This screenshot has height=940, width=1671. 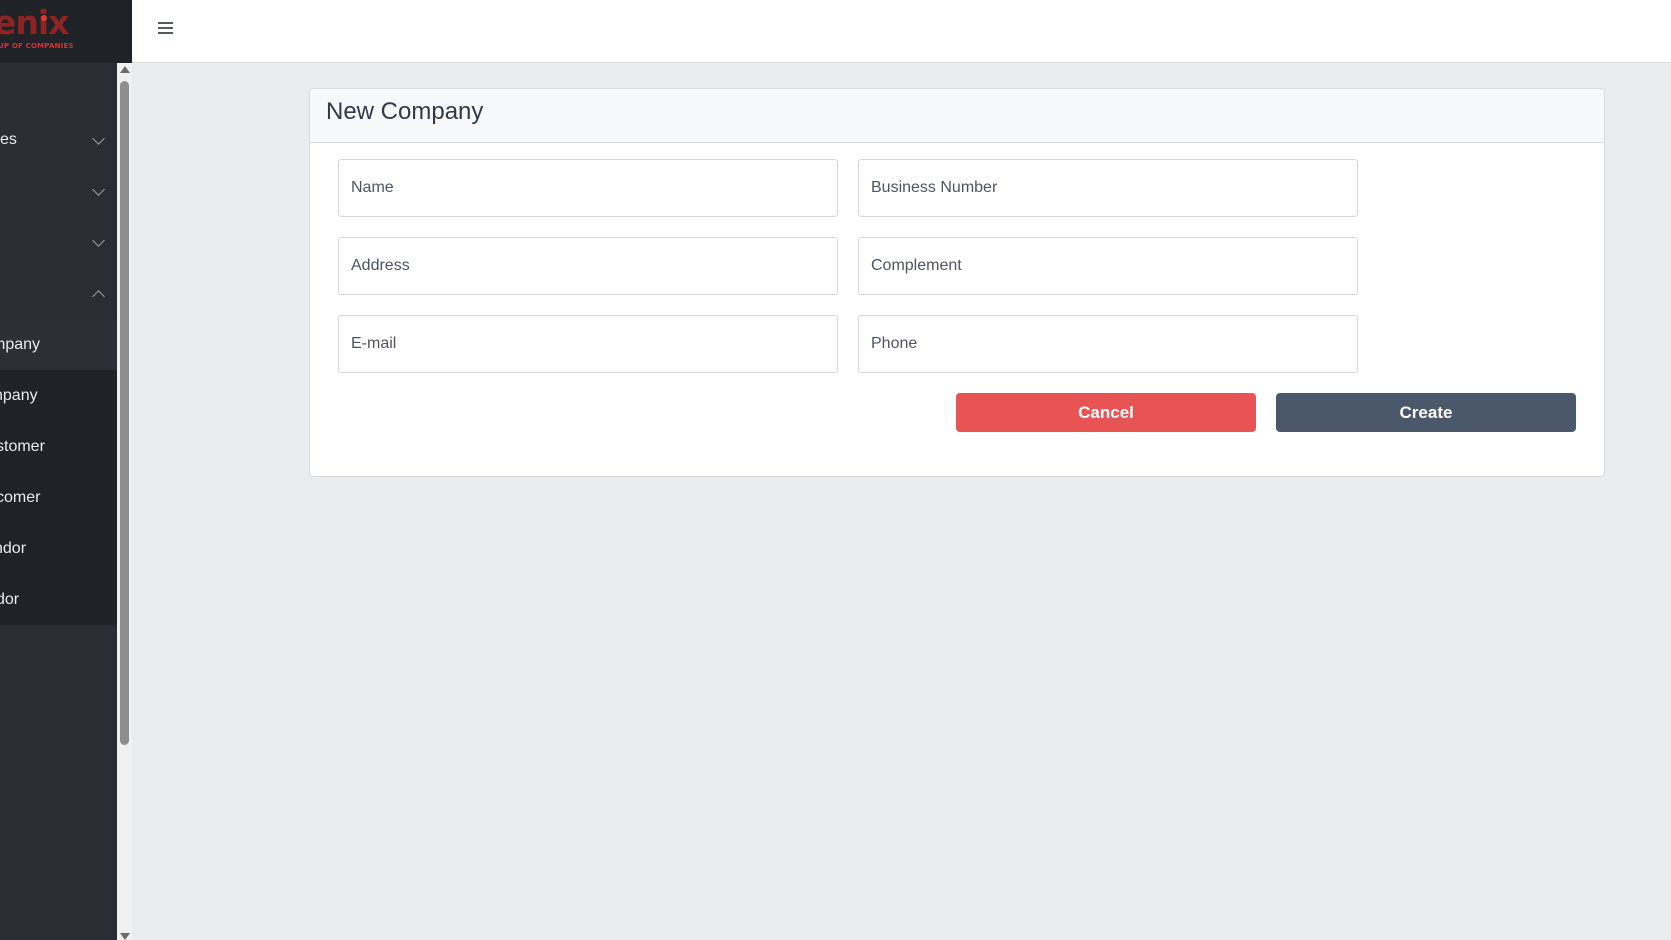 I want to click on sidebar-subitem-label: stomer, so click(x=22, y=446).